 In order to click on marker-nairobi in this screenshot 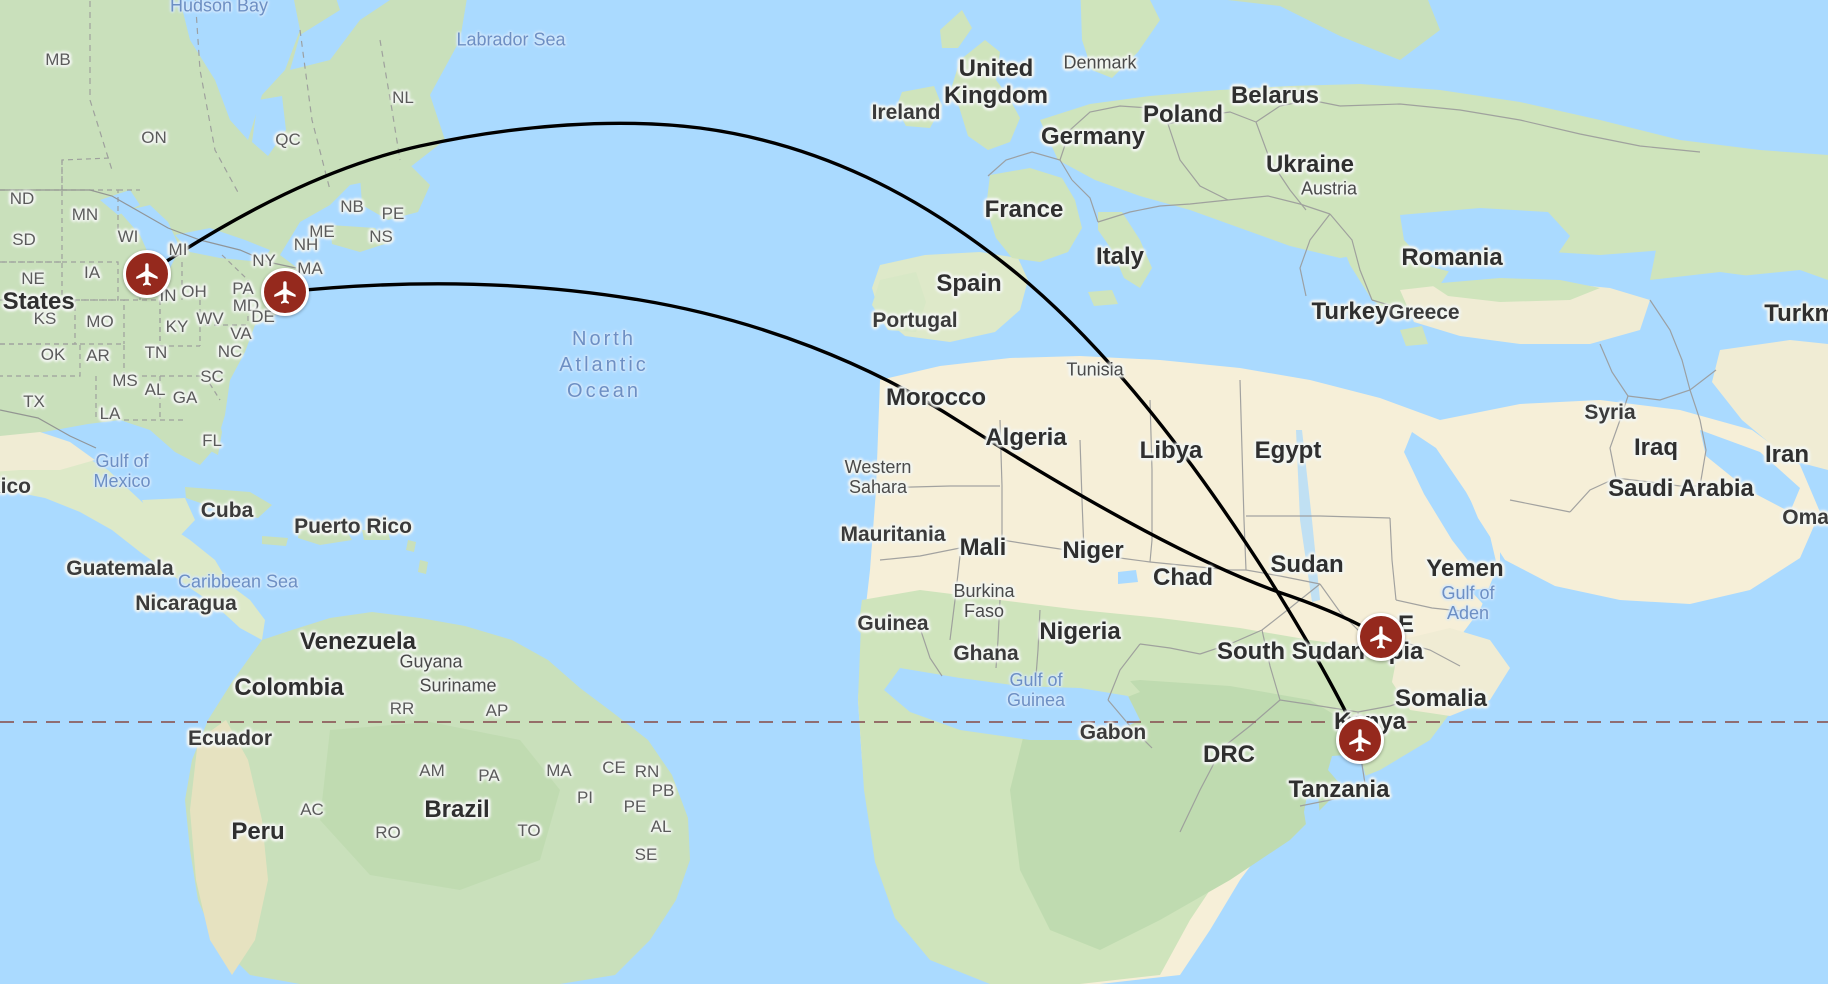, I will do `click(1360, 740)`.